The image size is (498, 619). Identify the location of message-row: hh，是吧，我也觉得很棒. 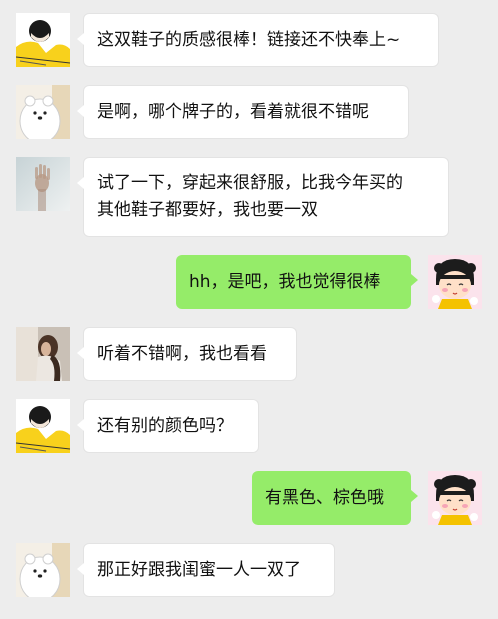
(249, 282).